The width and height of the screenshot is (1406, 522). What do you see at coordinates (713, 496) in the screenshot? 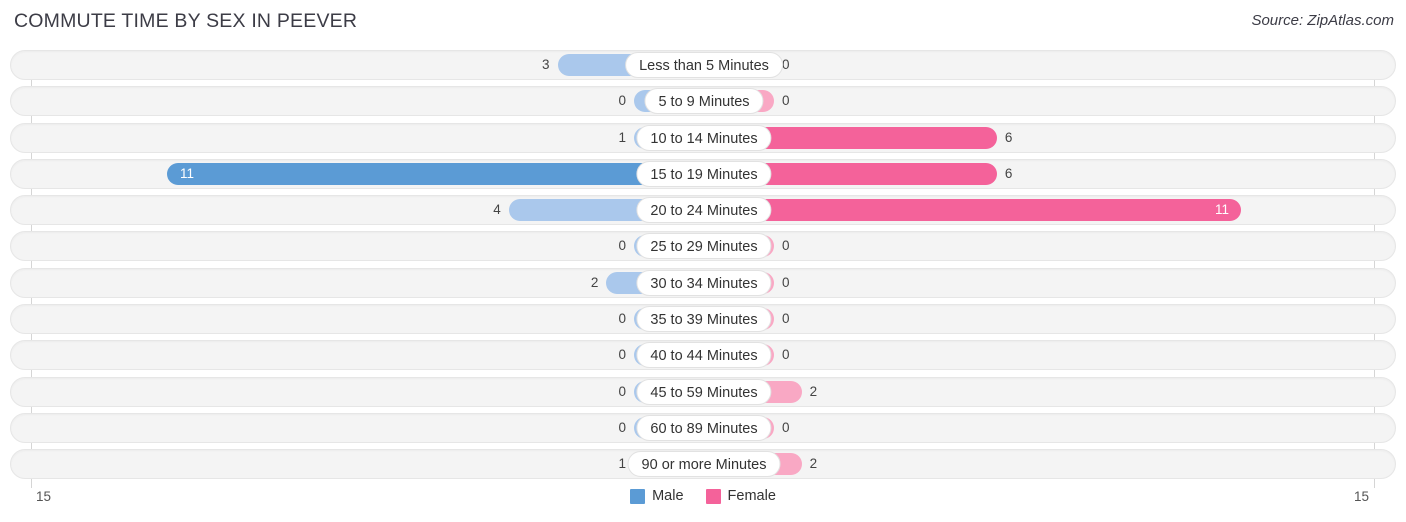
I see `legend-swatch-female` at bounding box center [713, 496].